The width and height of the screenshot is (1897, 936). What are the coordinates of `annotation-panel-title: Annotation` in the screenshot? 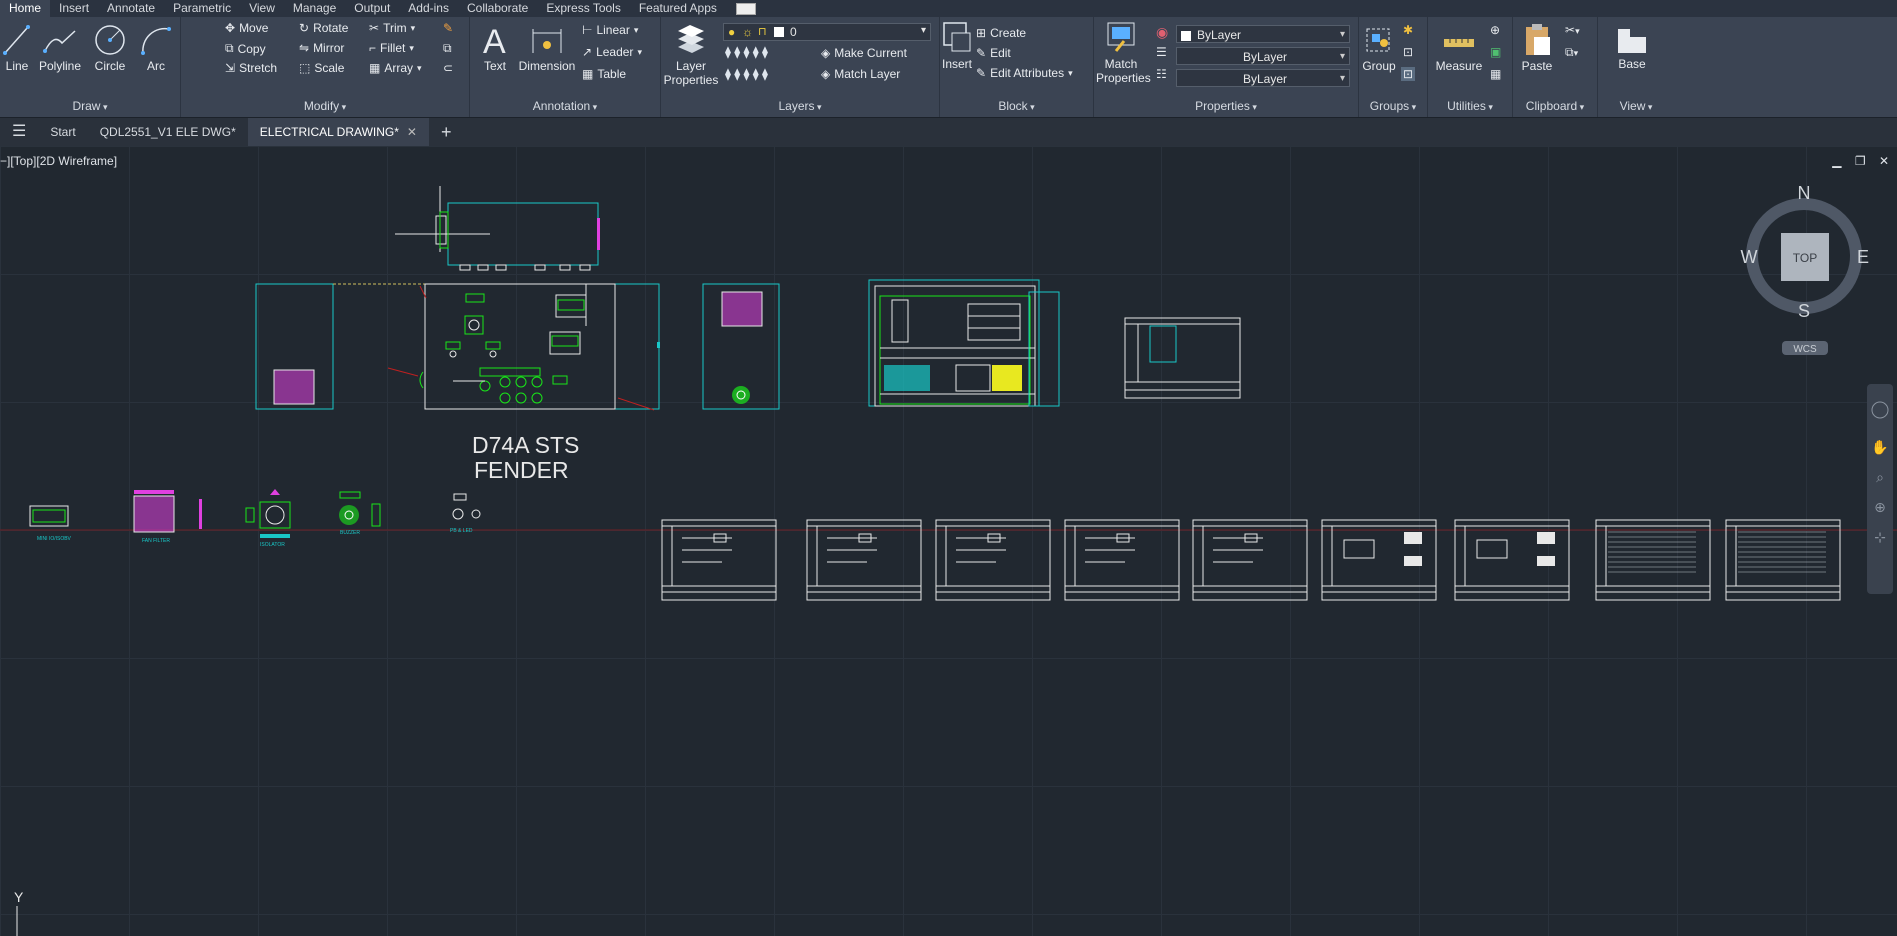 It's located at (565, 106).